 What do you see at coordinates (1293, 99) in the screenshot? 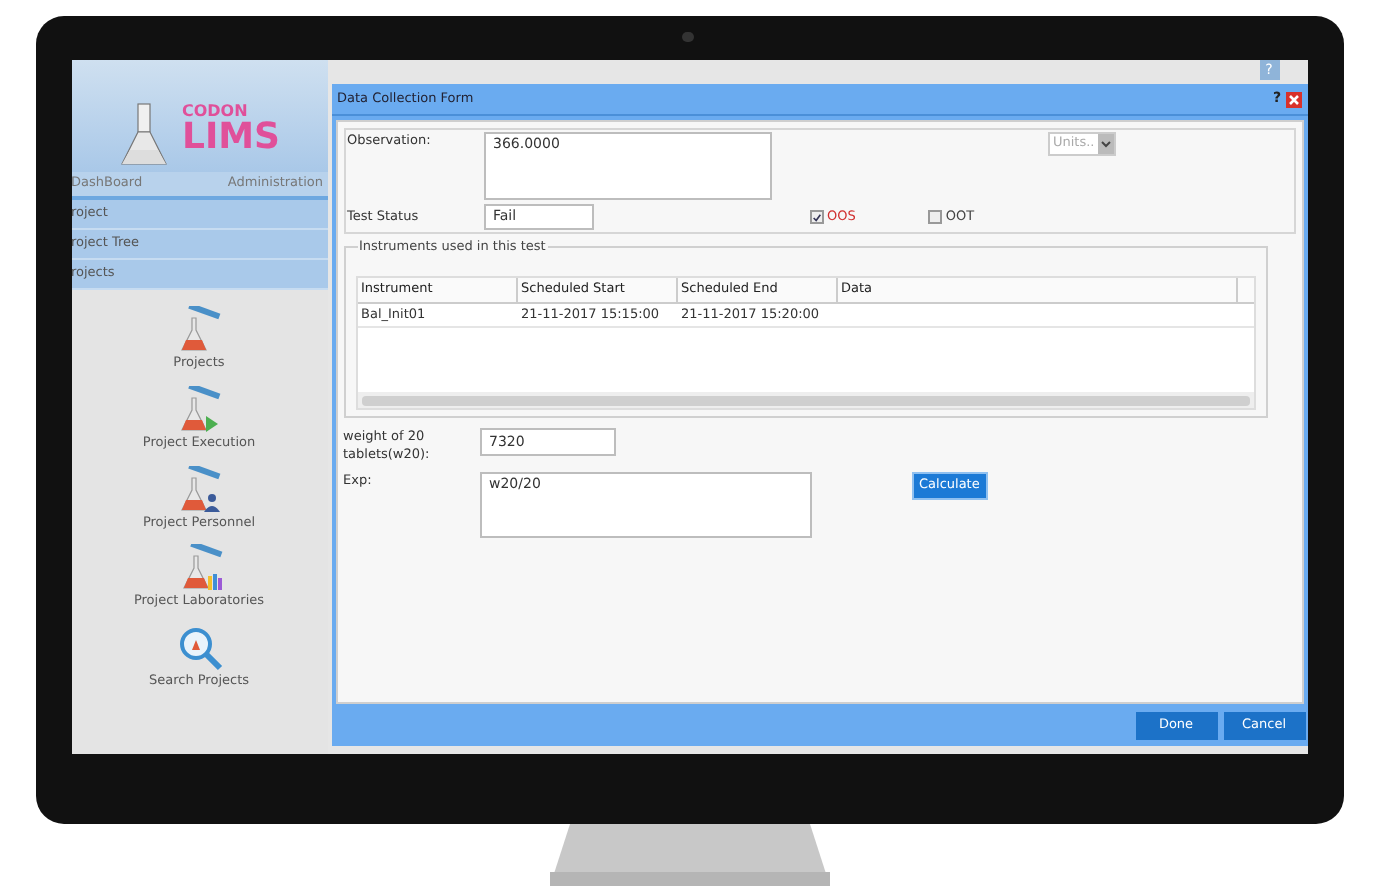
I see `close-icon` at bounding box center [1293, 99].